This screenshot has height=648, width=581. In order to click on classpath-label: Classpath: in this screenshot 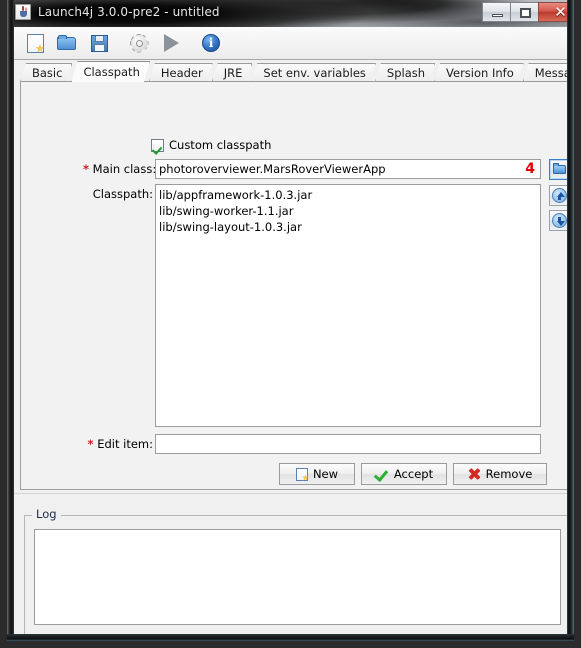, I will do `click(122, 194)`.